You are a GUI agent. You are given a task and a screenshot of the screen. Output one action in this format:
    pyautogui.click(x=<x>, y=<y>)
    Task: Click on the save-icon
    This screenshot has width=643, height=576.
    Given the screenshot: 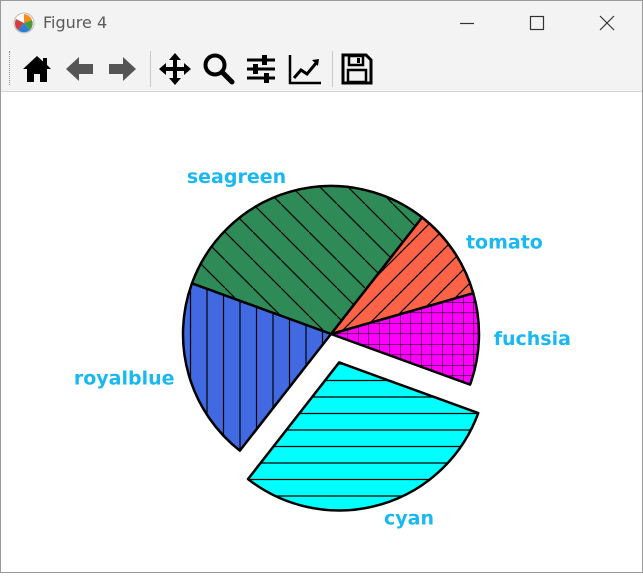 What is the action you would take?
    pyautogui.click(x=357, y=69)
    